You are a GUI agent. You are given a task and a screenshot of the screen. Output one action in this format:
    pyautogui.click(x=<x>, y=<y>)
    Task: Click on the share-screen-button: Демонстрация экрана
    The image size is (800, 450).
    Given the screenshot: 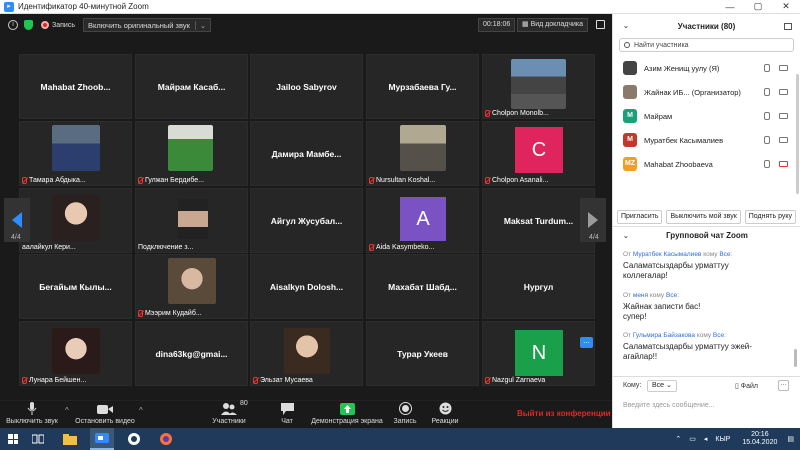 What is the action you would take?
    pyautogui.click(x=347, y=413)
    